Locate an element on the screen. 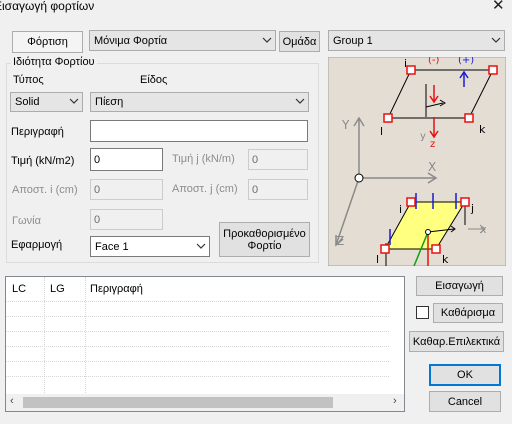 Image resolution: width=512 pixels, height=424 pixels. group-select: Group 1 is located at coordinates (416, 40).